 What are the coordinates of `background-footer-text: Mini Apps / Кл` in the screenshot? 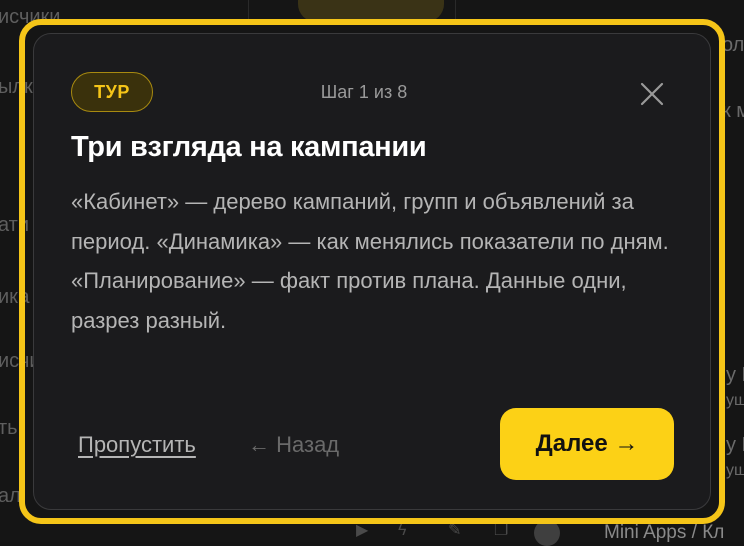 It's located at (664, 532).